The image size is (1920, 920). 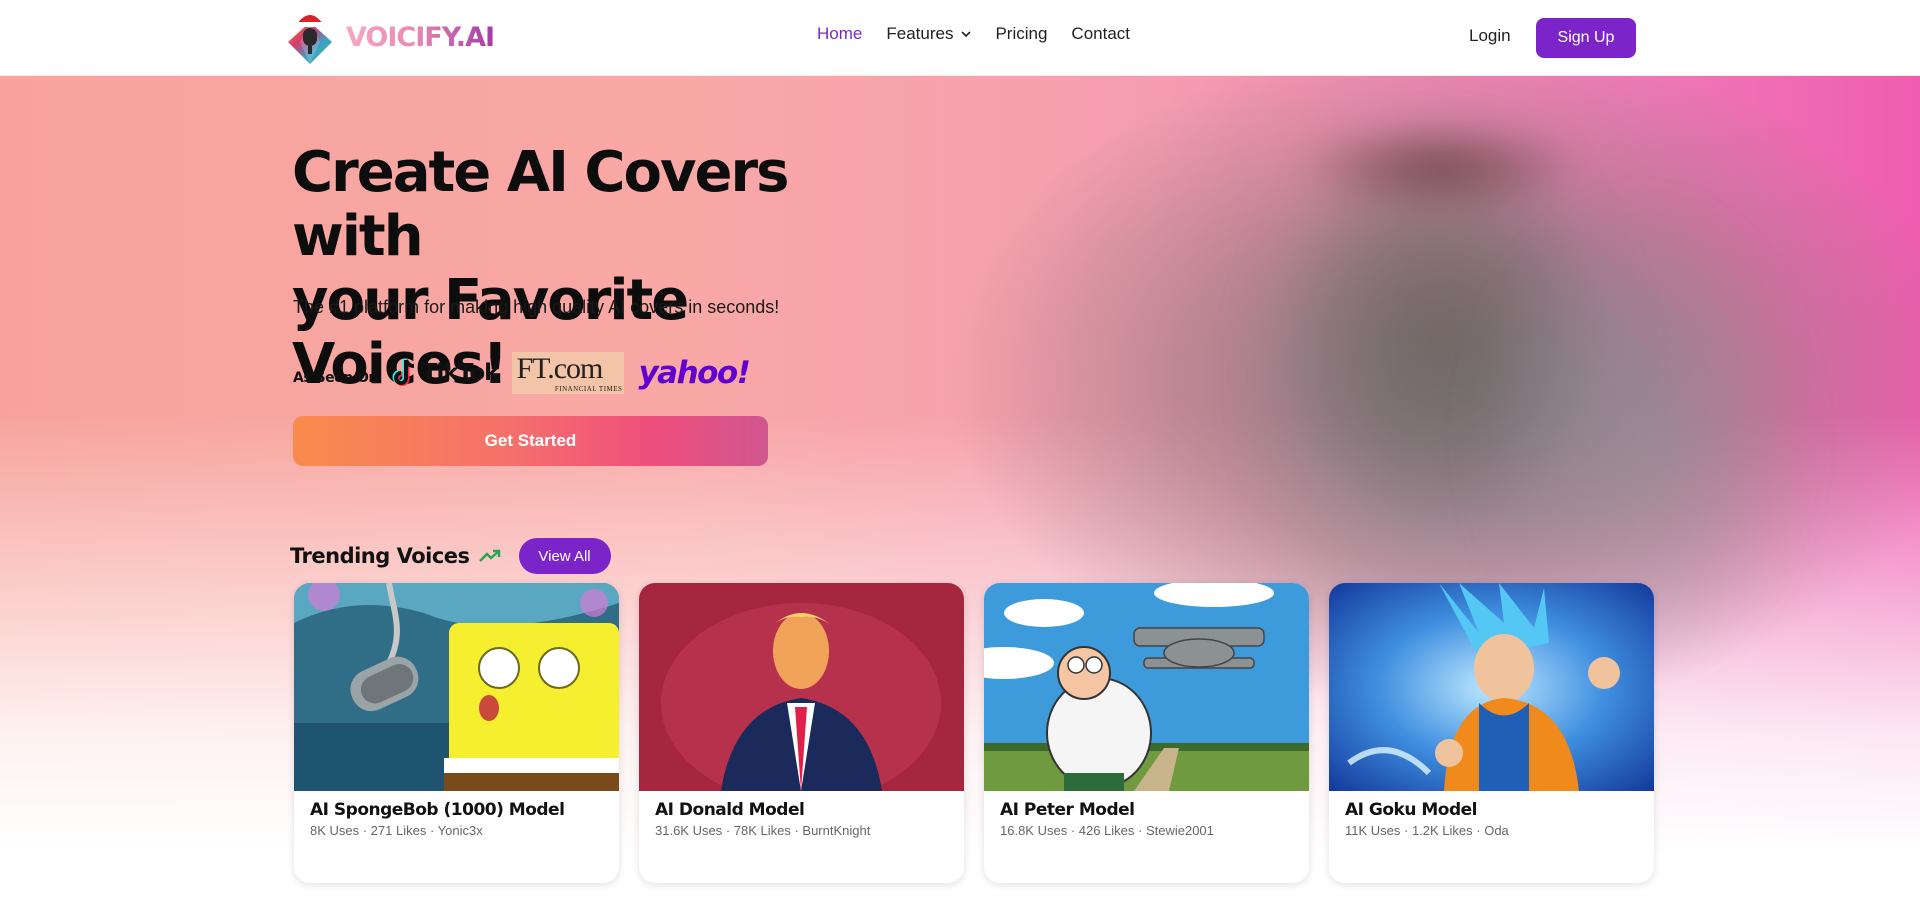 What do you see at coordinates (985, 34) in the screenshot?
I see `main-nav: Home Features Pricing Contact` at bounding box center [985, 34].